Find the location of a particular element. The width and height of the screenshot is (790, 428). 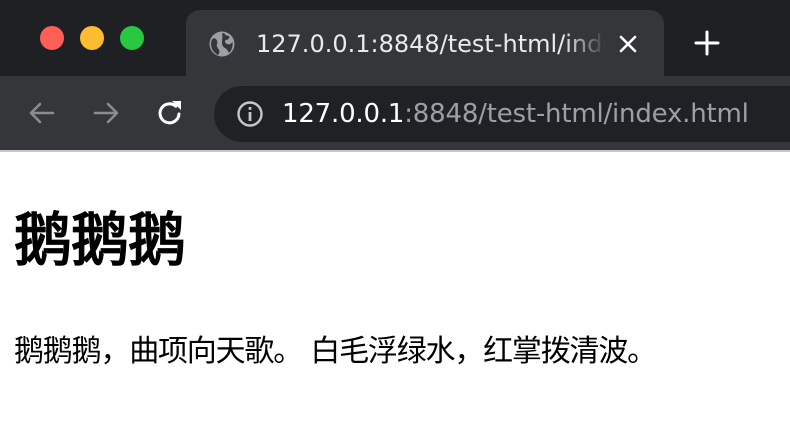

window-maximize-button is located at coordinates (132, 38).